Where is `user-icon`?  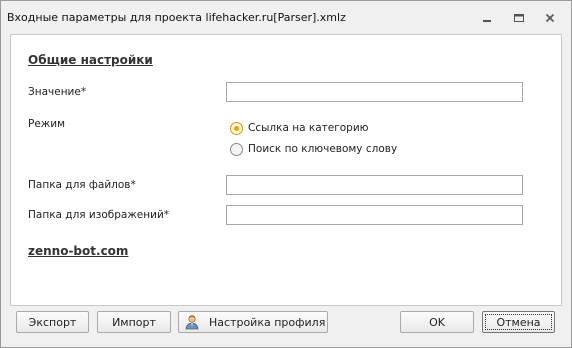 user-icon is located at coordinates (192, 322).